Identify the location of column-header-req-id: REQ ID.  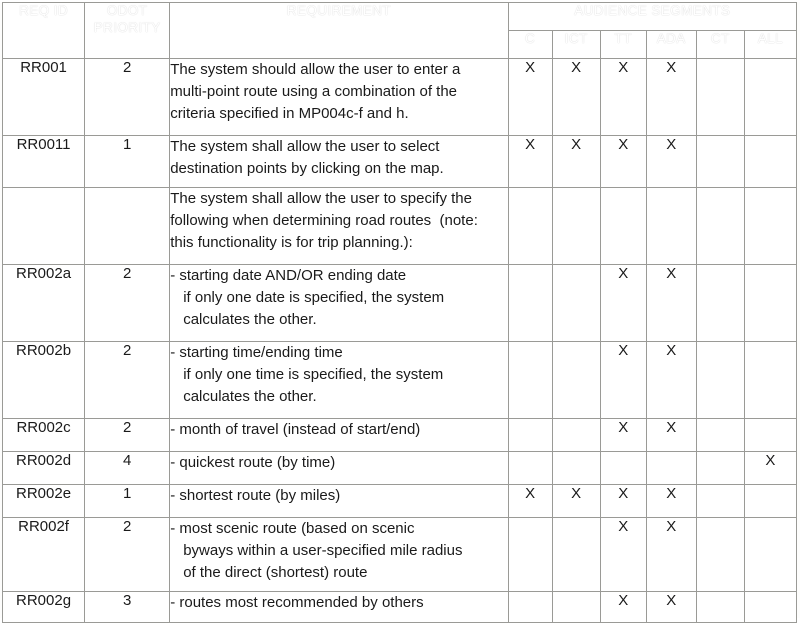
(43, 30).